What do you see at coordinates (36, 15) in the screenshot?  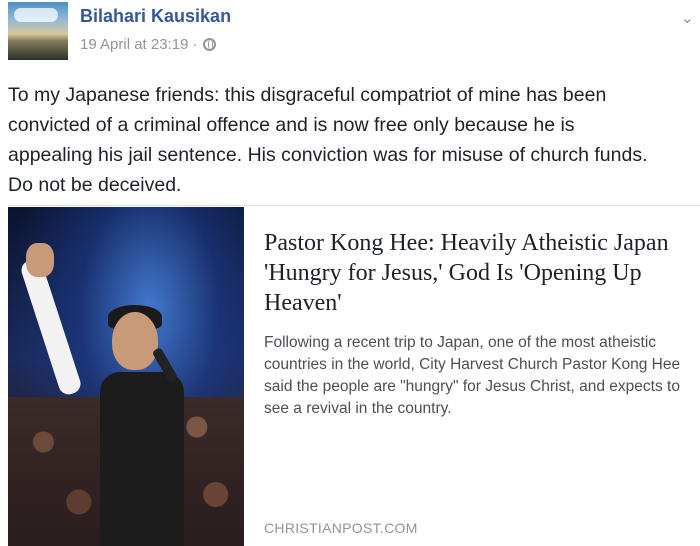 I see `avatar-cloud` at bounding box center [36, 15].